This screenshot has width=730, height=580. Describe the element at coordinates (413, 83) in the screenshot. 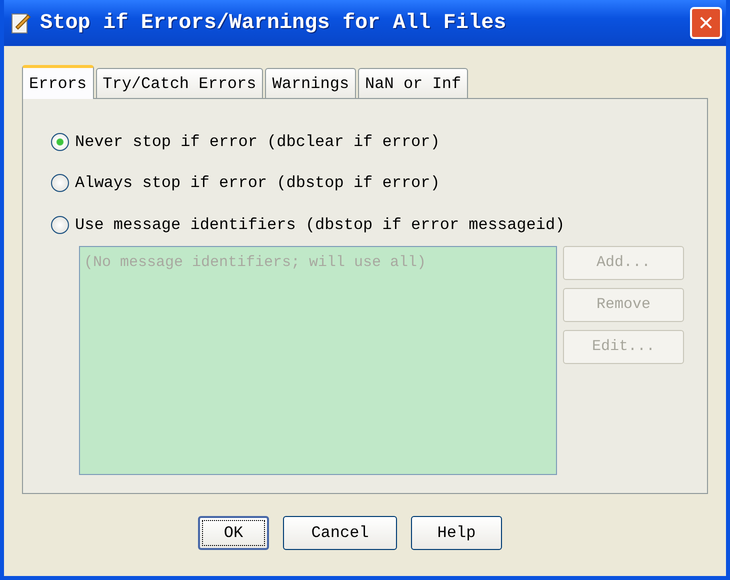

I see `tab: NaN or Inf` at that location.